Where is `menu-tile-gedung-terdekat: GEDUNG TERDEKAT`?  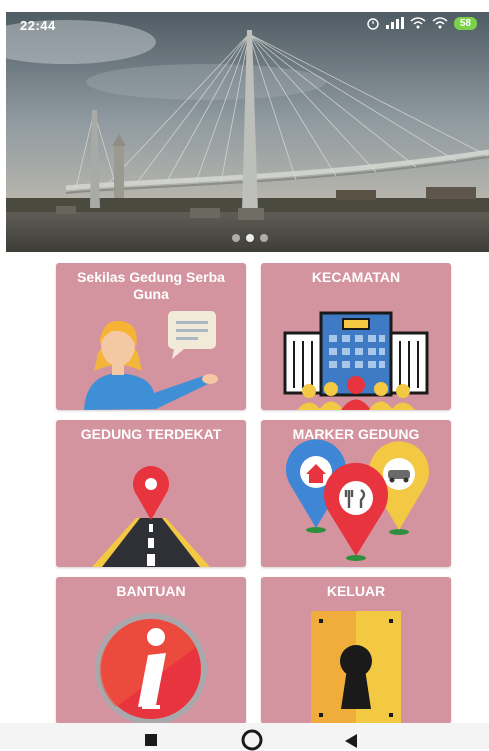 menu-tile-gedung-terdekat: GEDUNG TERDEKAT is located at coordinates (151, 493).